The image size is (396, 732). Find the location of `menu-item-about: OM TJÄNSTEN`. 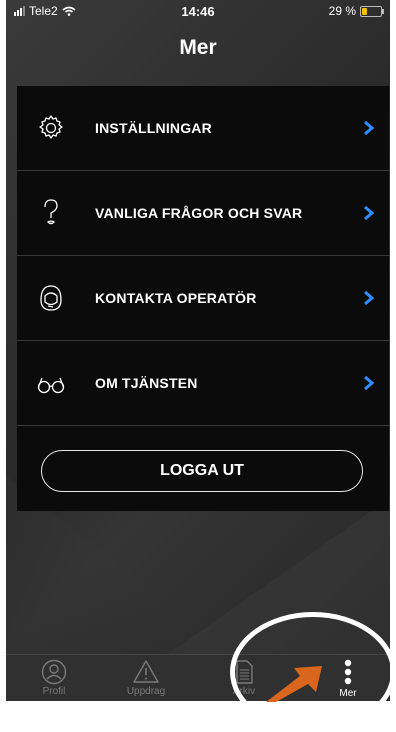

menu-item-about: OM TJÄNSTEN is located at coordinates (203, 383).